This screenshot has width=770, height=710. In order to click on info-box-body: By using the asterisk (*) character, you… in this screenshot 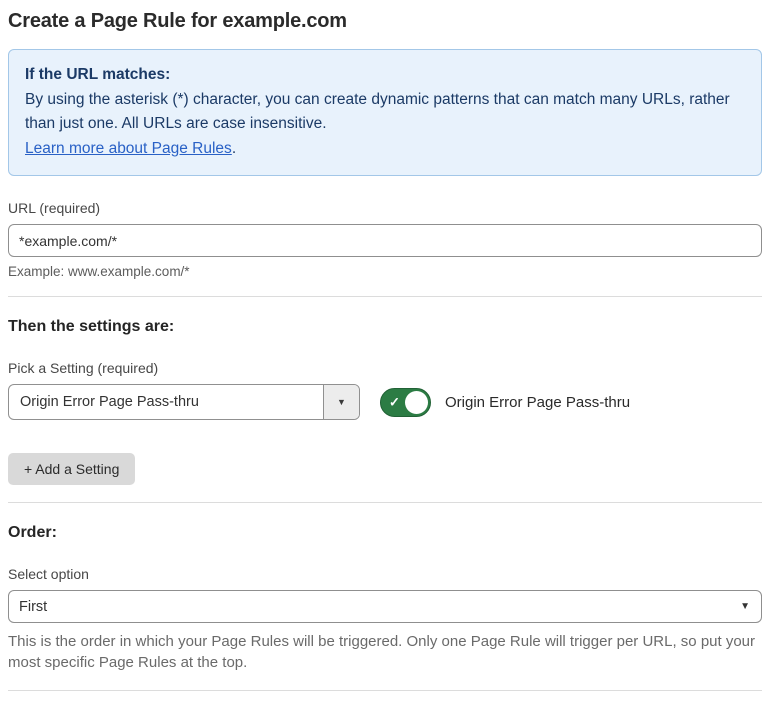, I will do `click(377, 111)`.